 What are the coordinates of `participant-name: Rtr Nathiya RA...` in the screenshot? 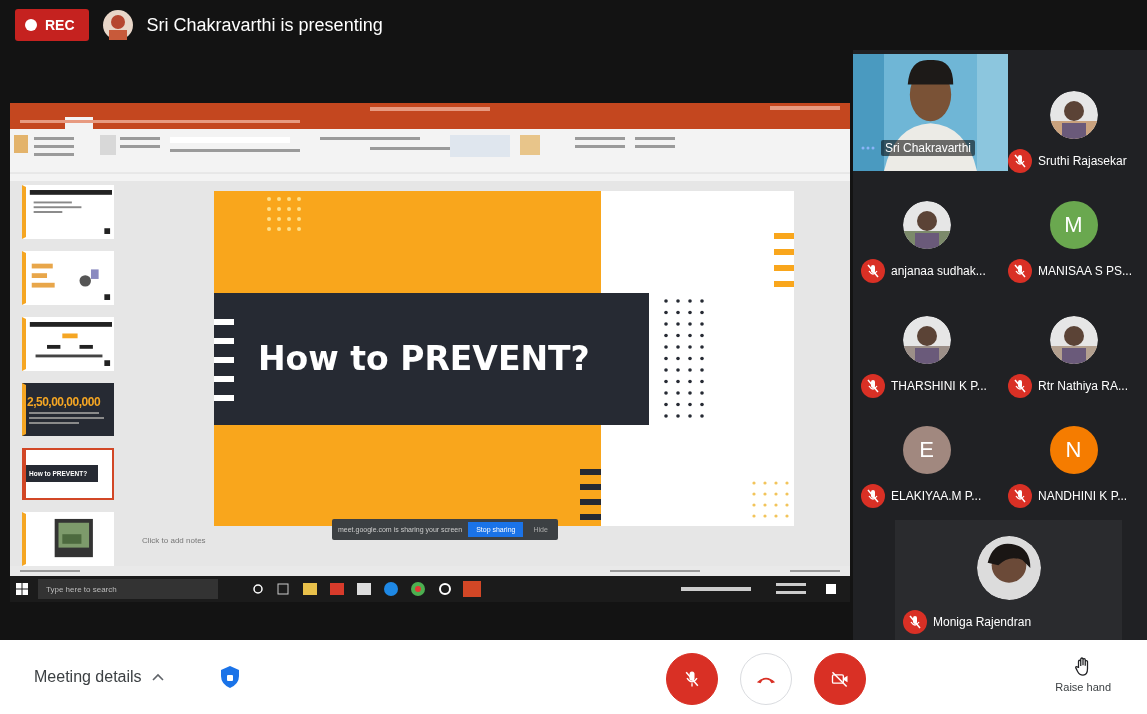 It's located at (1083, 386).